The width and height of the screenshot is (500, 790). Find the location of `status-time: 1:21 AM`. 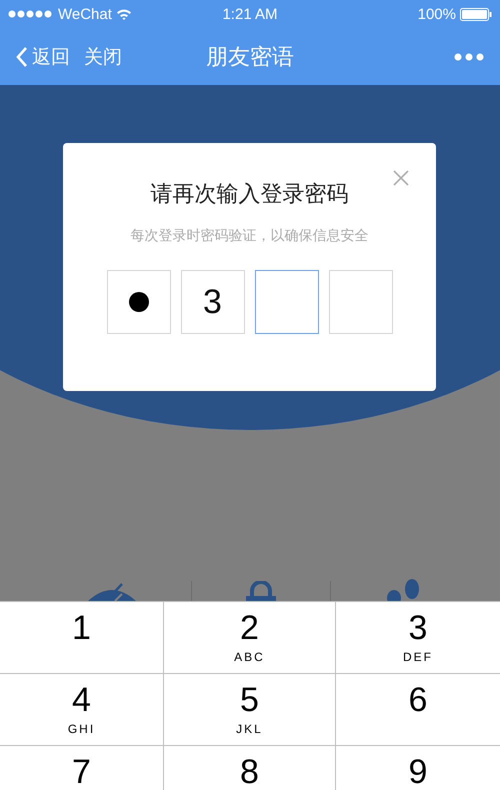

status-time: 1:21 AM is located at coordinates (250, 14).